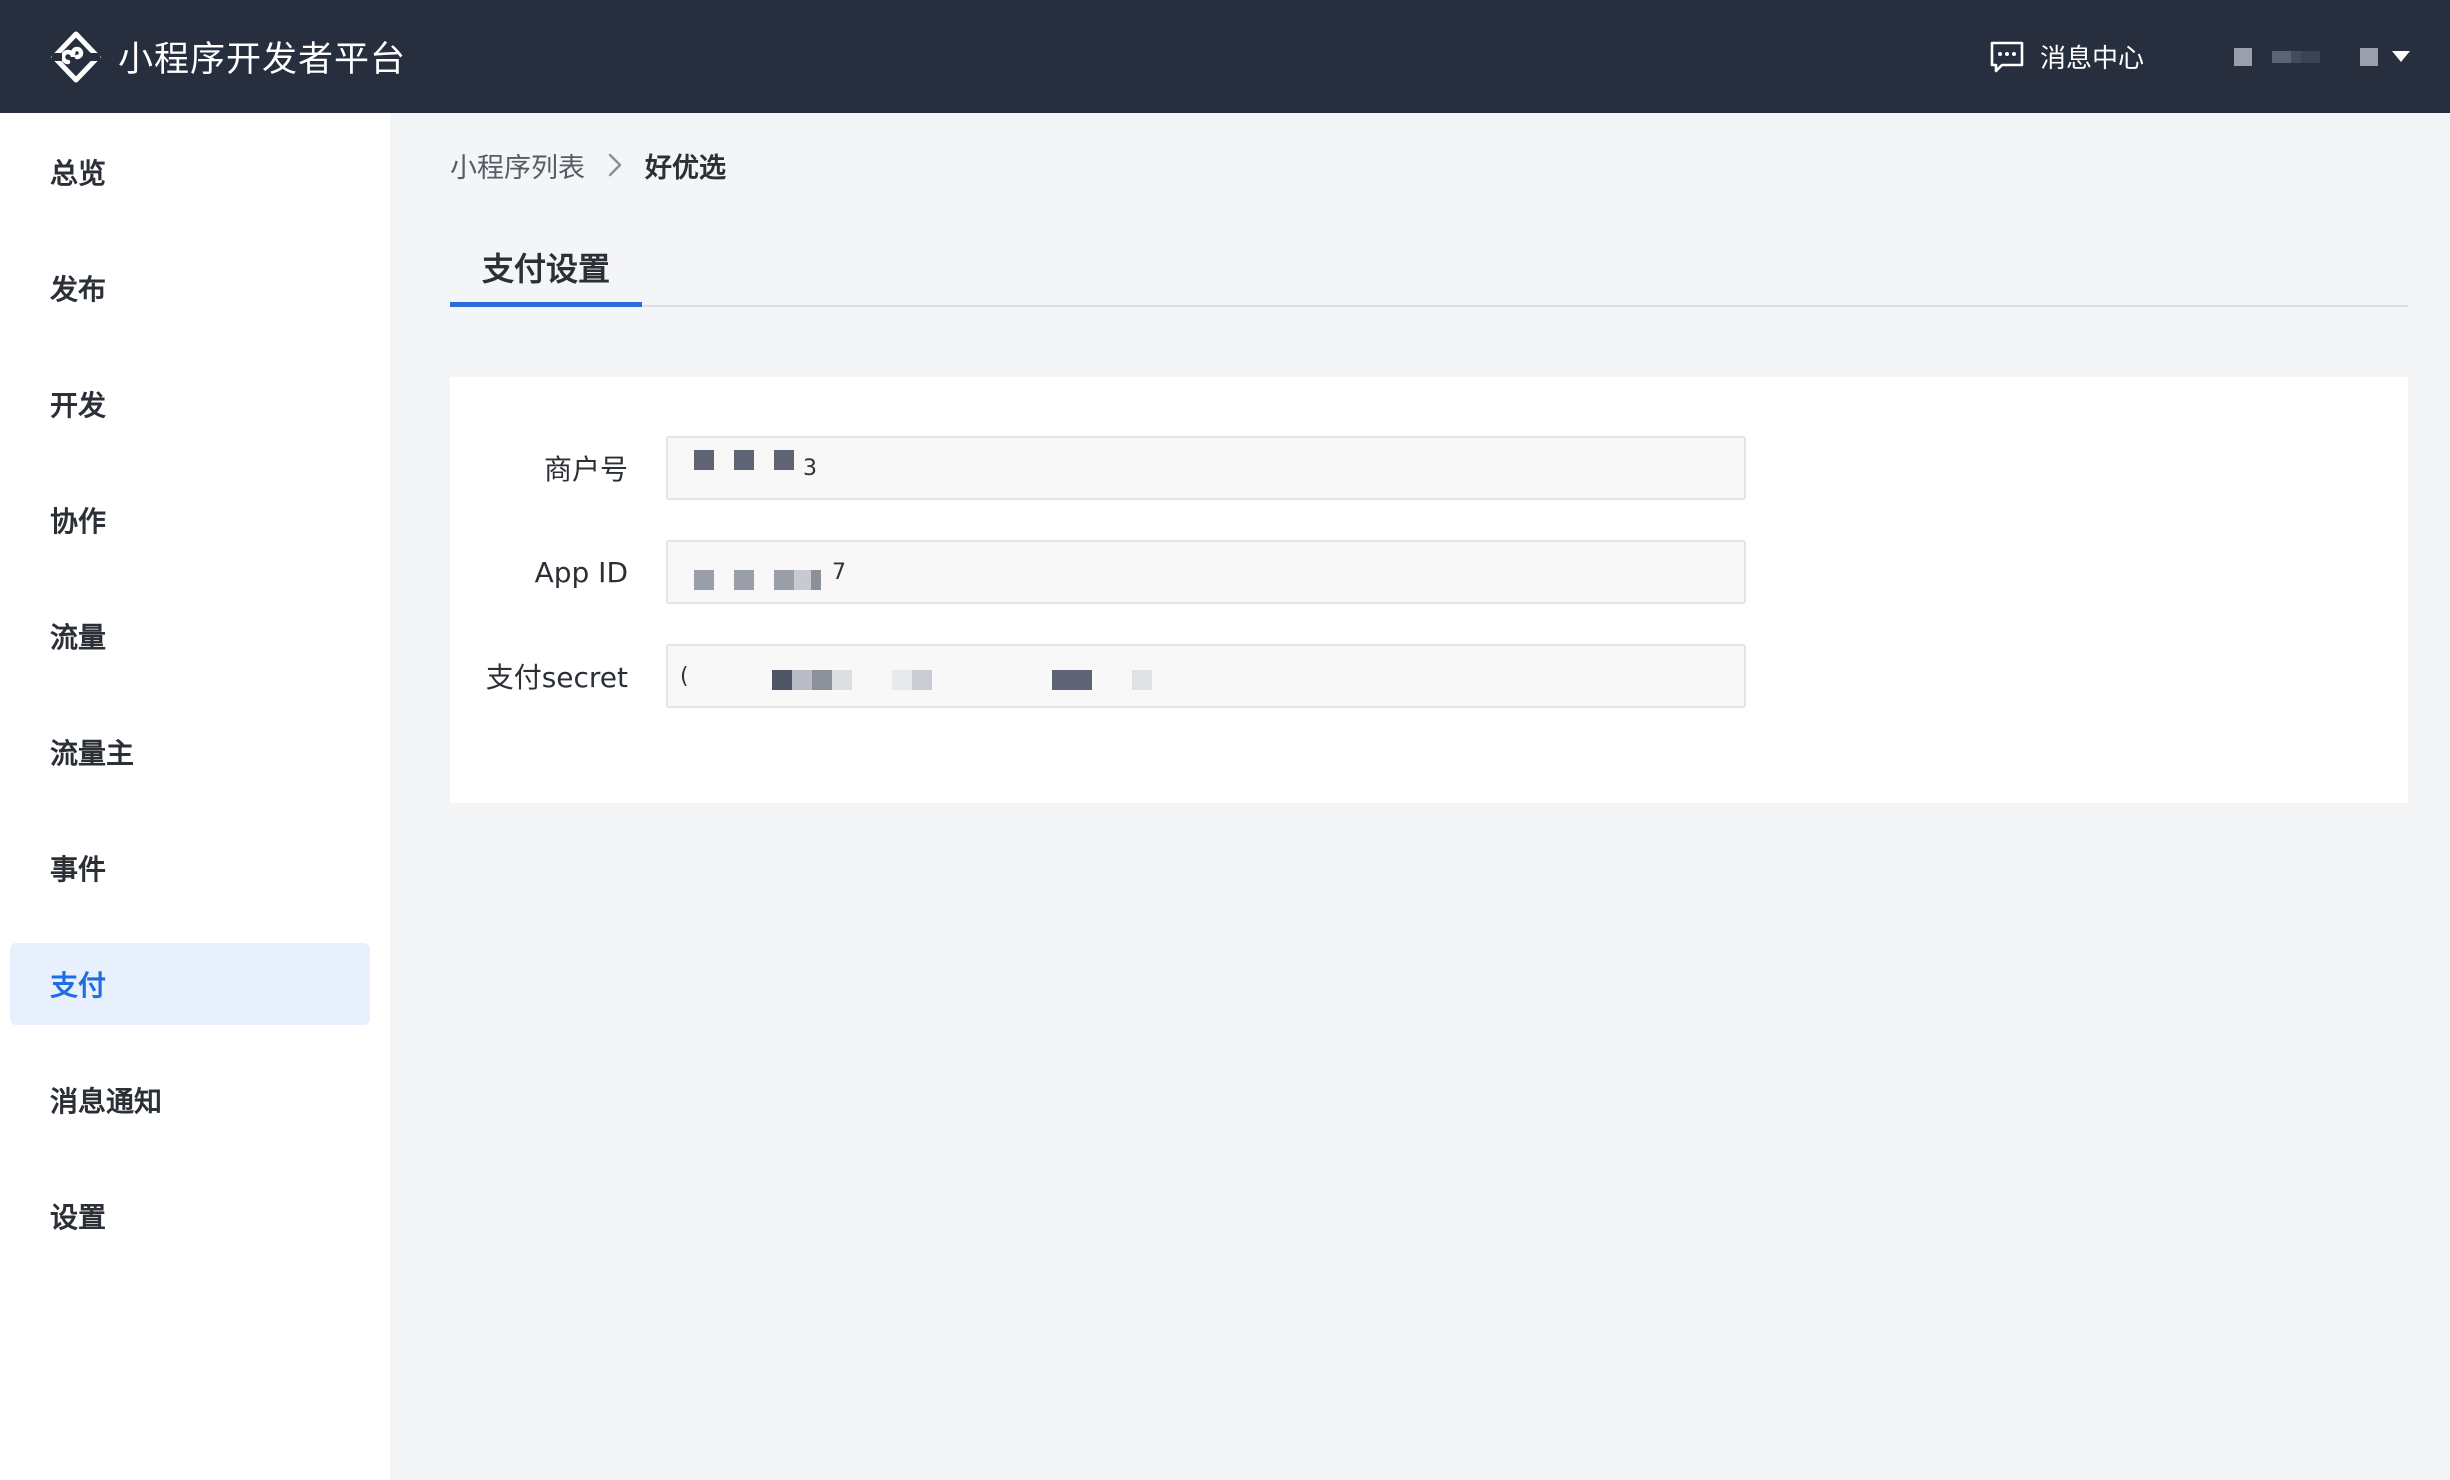 Image resolution: width=2450 pixels, height=1480 pixels. I want to click on merchant-id-field, so click(1206, 468).